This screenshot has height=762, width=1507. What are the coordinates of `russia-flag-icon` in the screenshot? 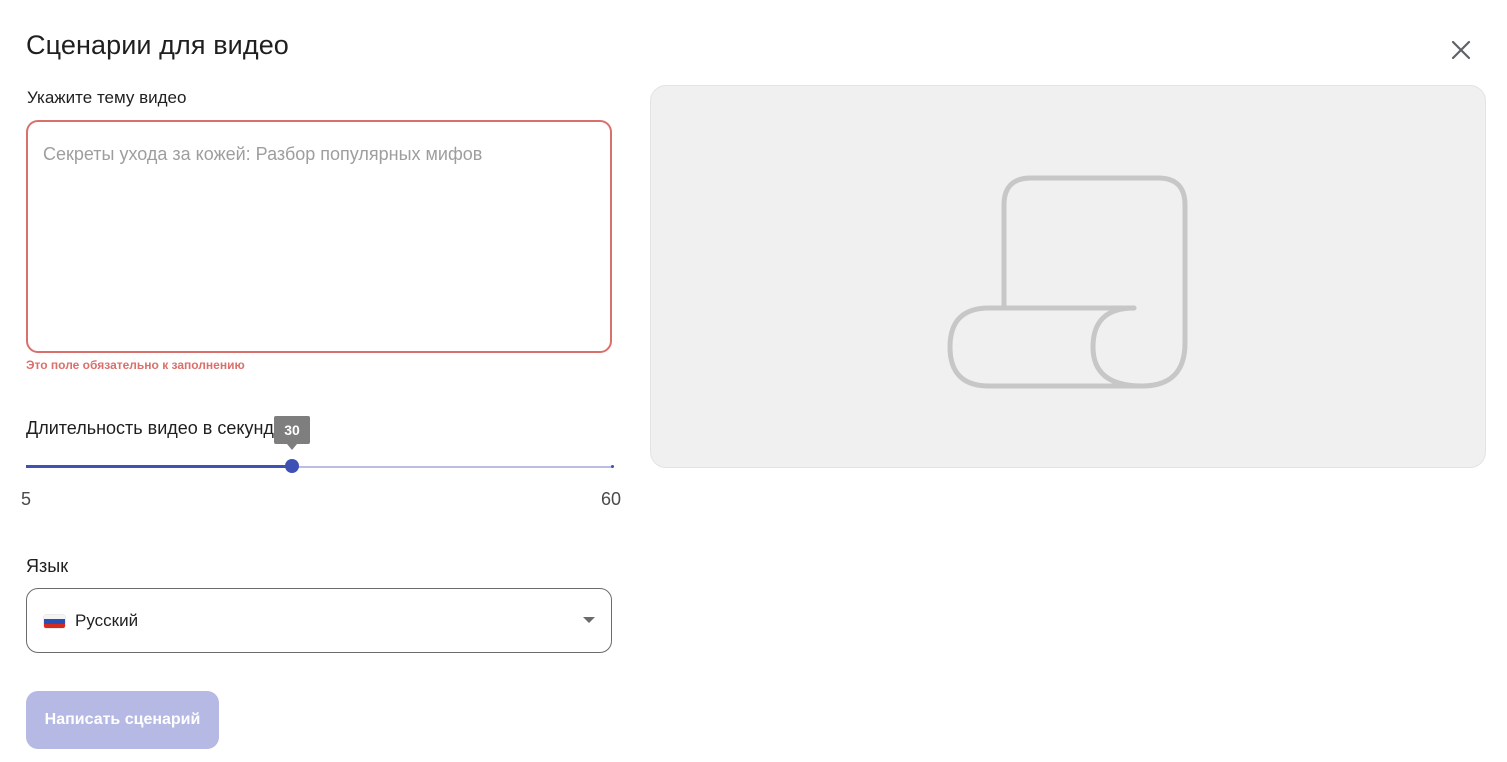 It's located at (54, 621).